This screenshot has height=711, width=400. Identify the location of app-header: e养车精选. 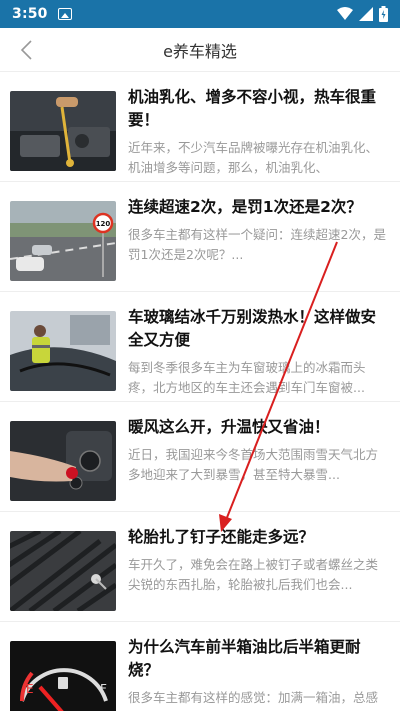
(200, 50).